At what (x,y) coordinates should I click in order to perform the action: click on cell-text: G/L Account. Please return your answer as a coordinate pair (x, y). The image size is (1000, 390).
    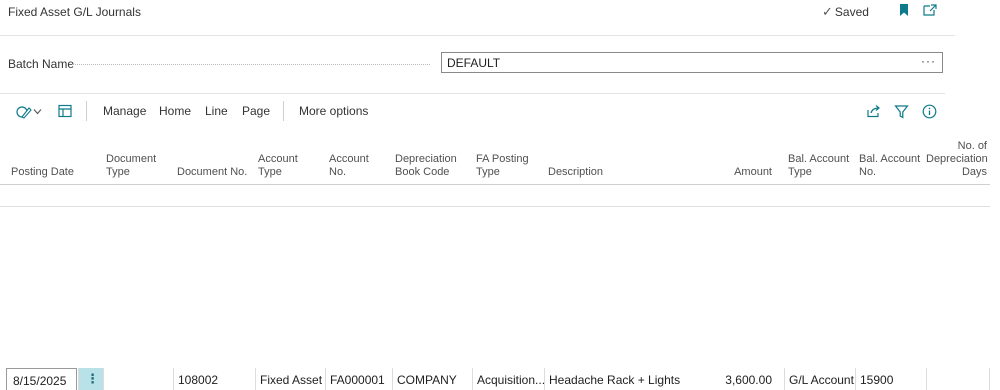
    Looking at the image, I should click on (821, 380).